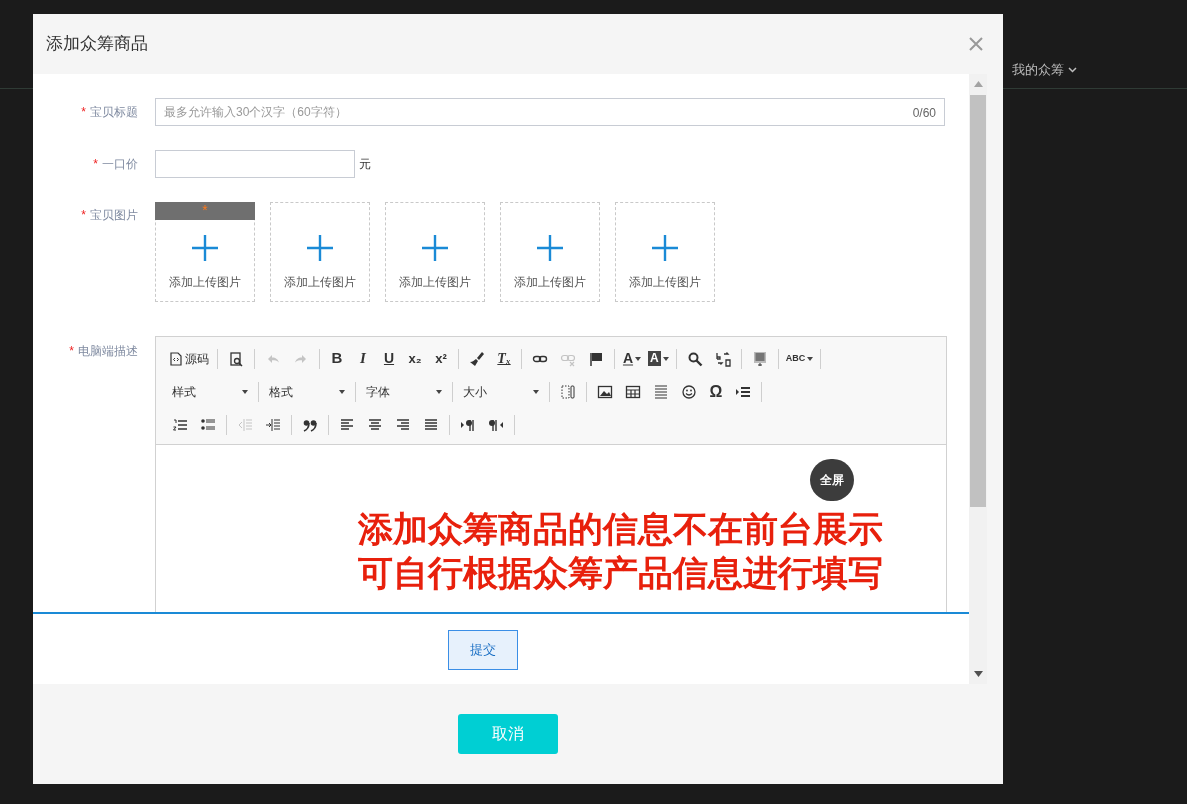 Image resolution: width=1187 pixels, height=804 pixels. What do you see at coordinates (501, 391) in the screenshot?
I see `toolbar-dropdown: 大小` at bounding box center [501, 391].